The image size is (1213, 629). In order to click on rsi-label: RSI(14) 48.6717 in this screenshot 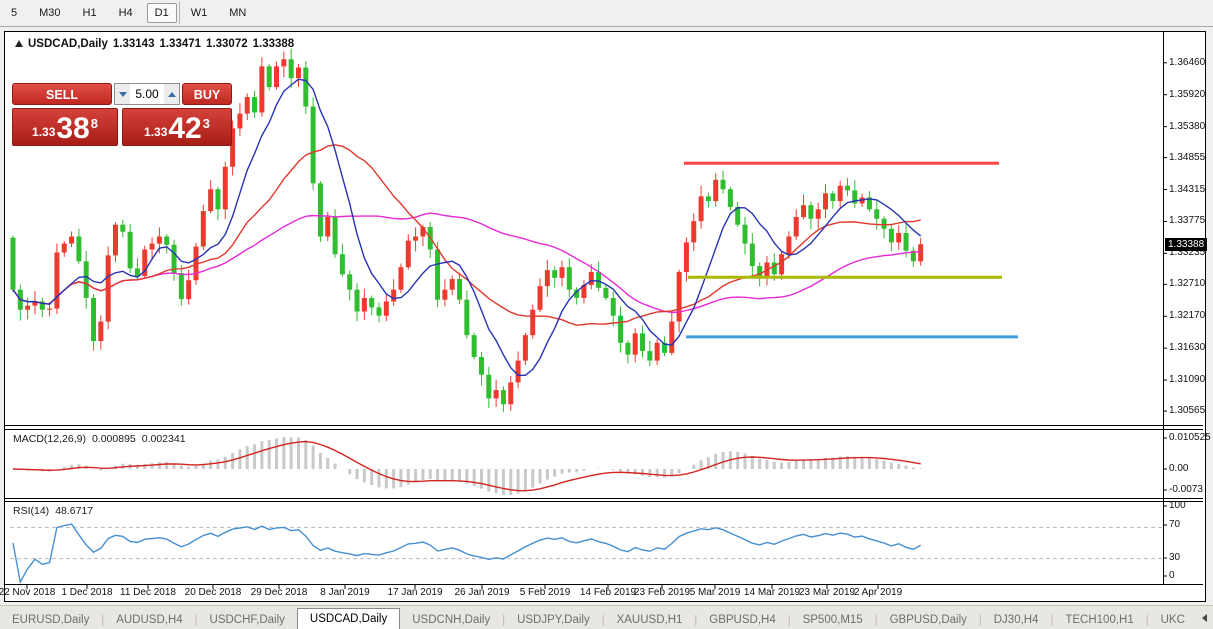, I will do `click(53, 511)`.